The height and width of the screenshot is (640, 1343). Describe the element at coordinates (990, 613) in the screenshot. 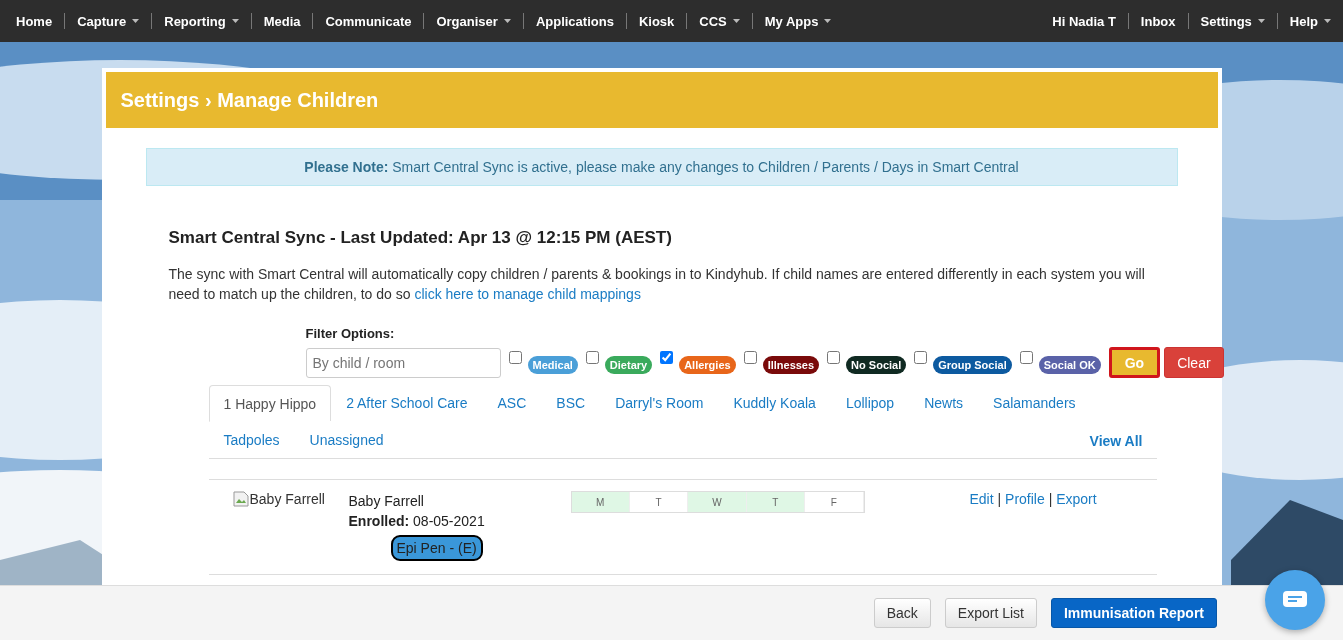

I see `footer-button: Export List` at that location.